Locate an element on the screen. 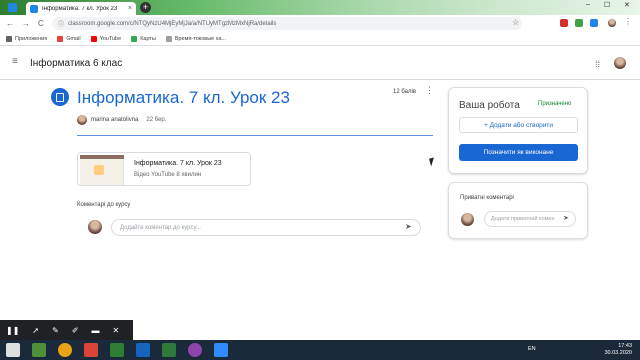 The image size is (640, 360). pointer-icon: ➚ is located at coordinates (35, 330).